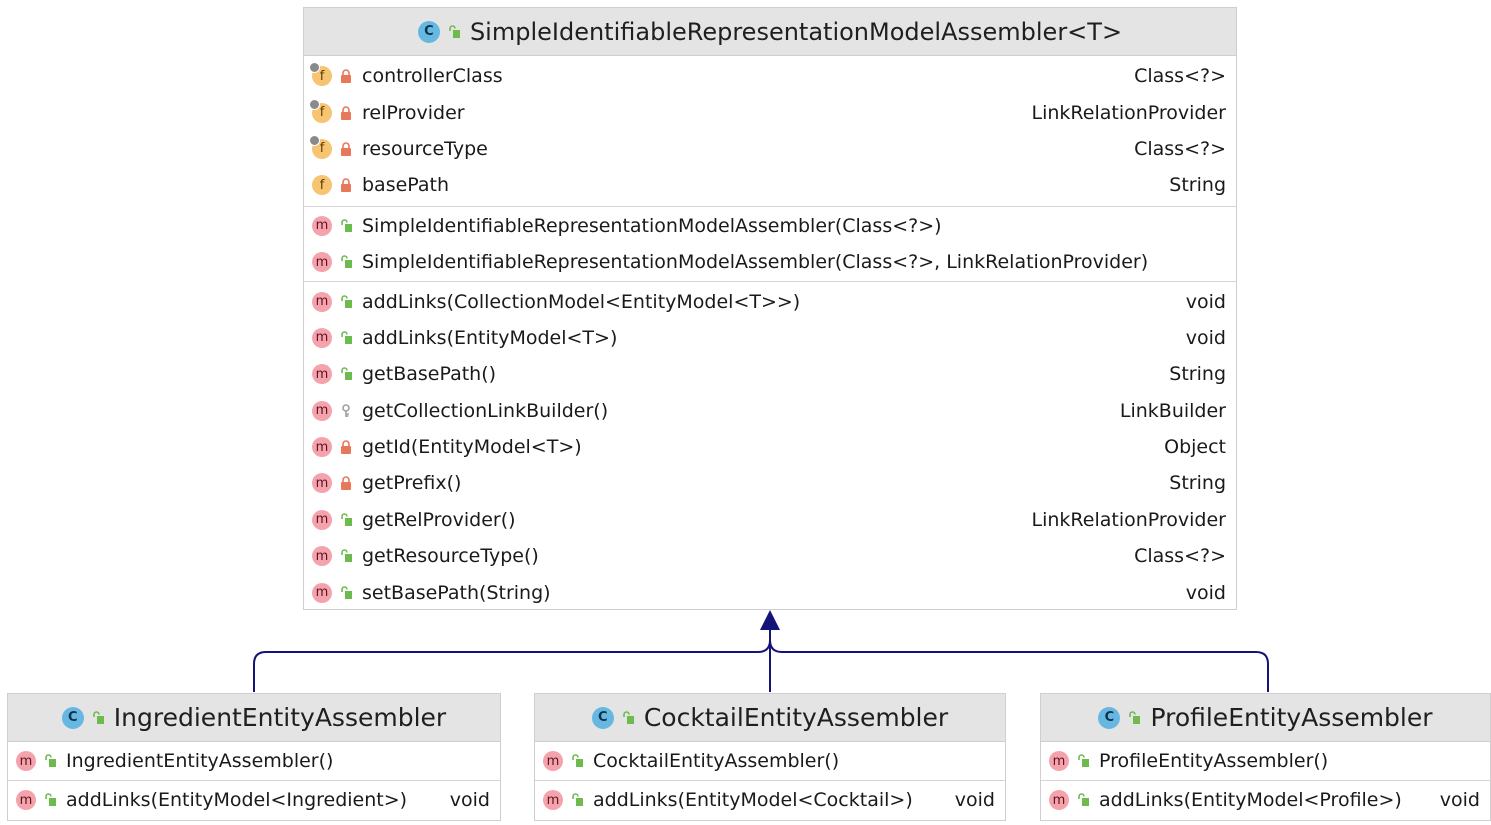 The height and width of the screenshot is (825, 1491). What do you see at coordinates (439, 519) in the screenshot?
I see `method-name: getRelProvider()` at bounding box center [439, 519].